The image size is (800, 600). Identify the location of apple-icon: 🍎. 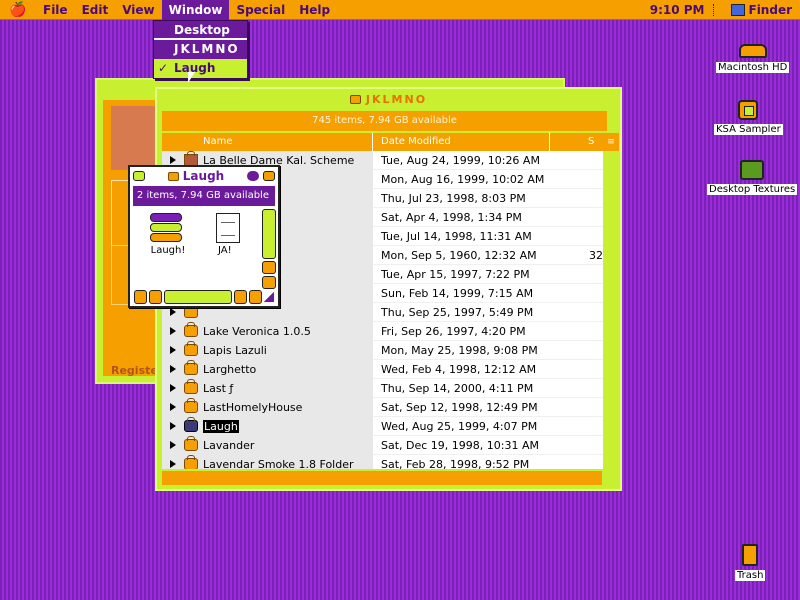
(18, 10).